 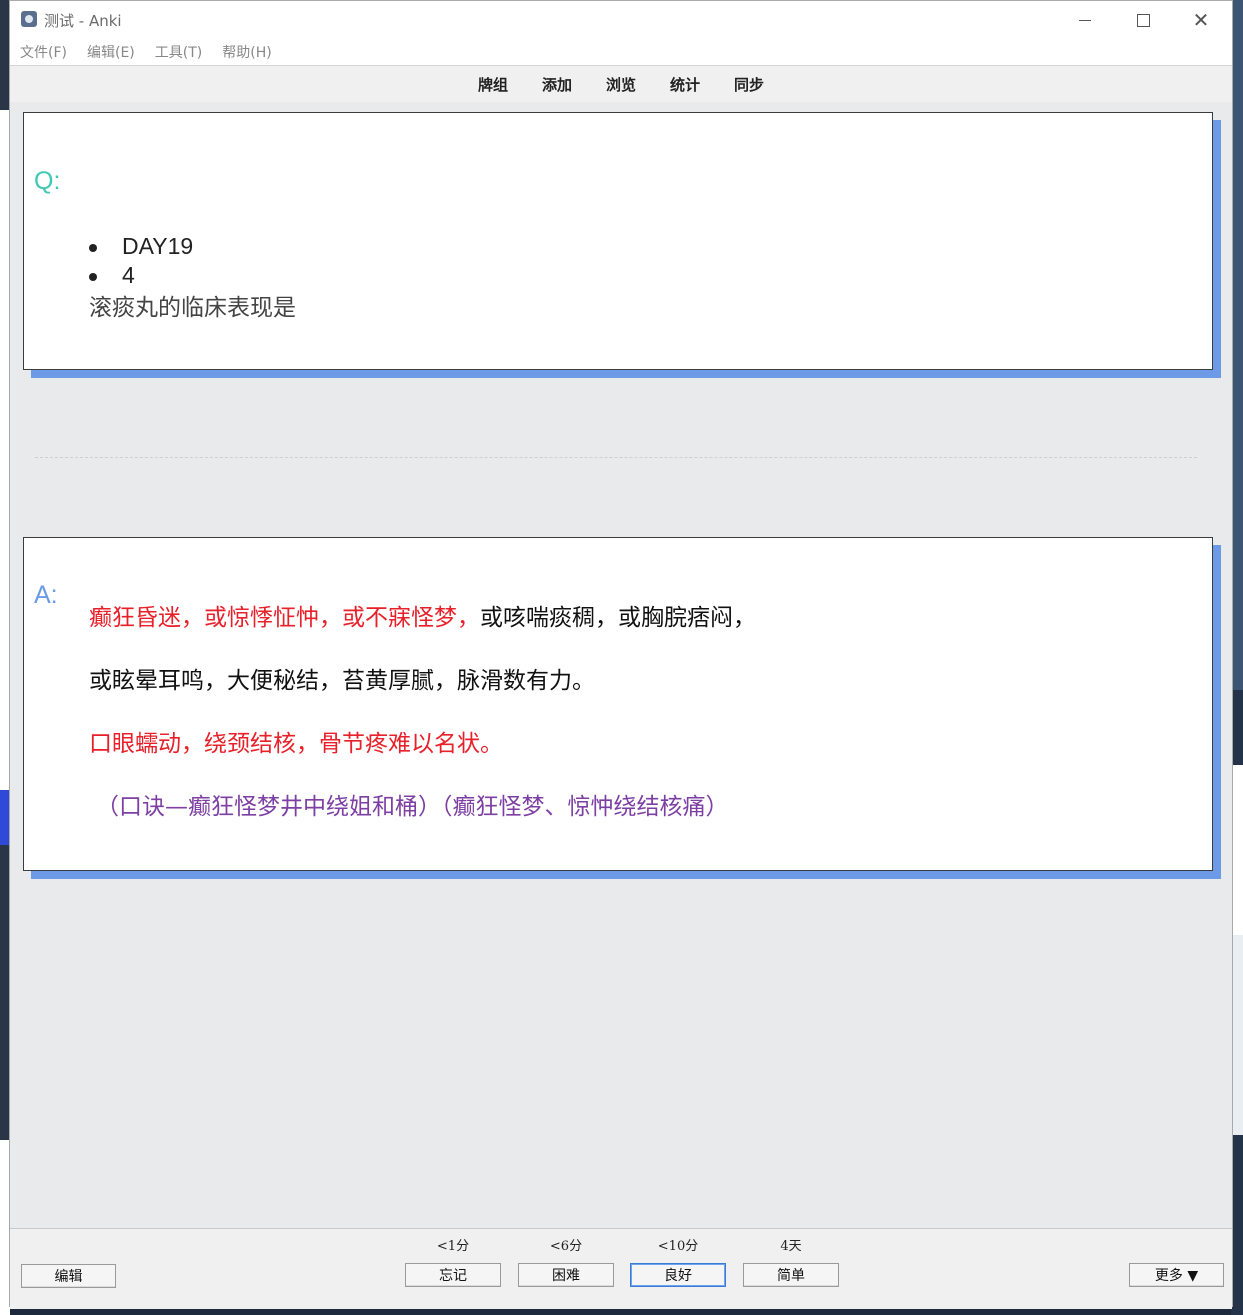 What do you see at coordinates (43, 52) in the screenshot?
I see `menu-file: 文件(F)` at bounding box center [43, 52].